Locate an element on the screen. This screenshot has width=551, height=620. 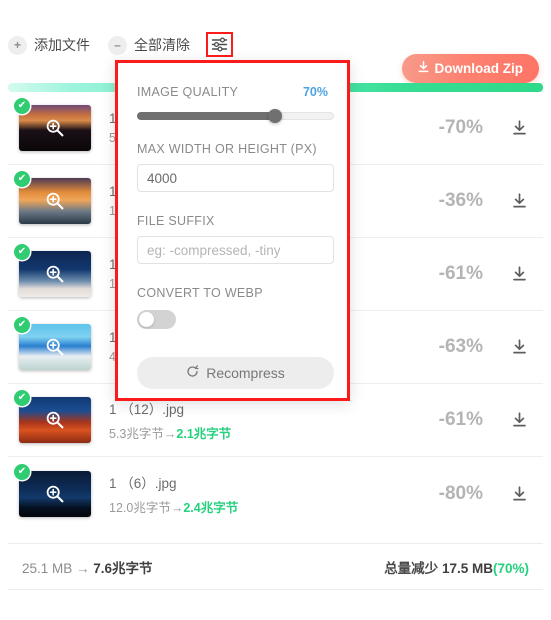
file-info: 1 （12）.jpg 5.3兆字节→2.1兆字节 is located at coordinates (274, 420).